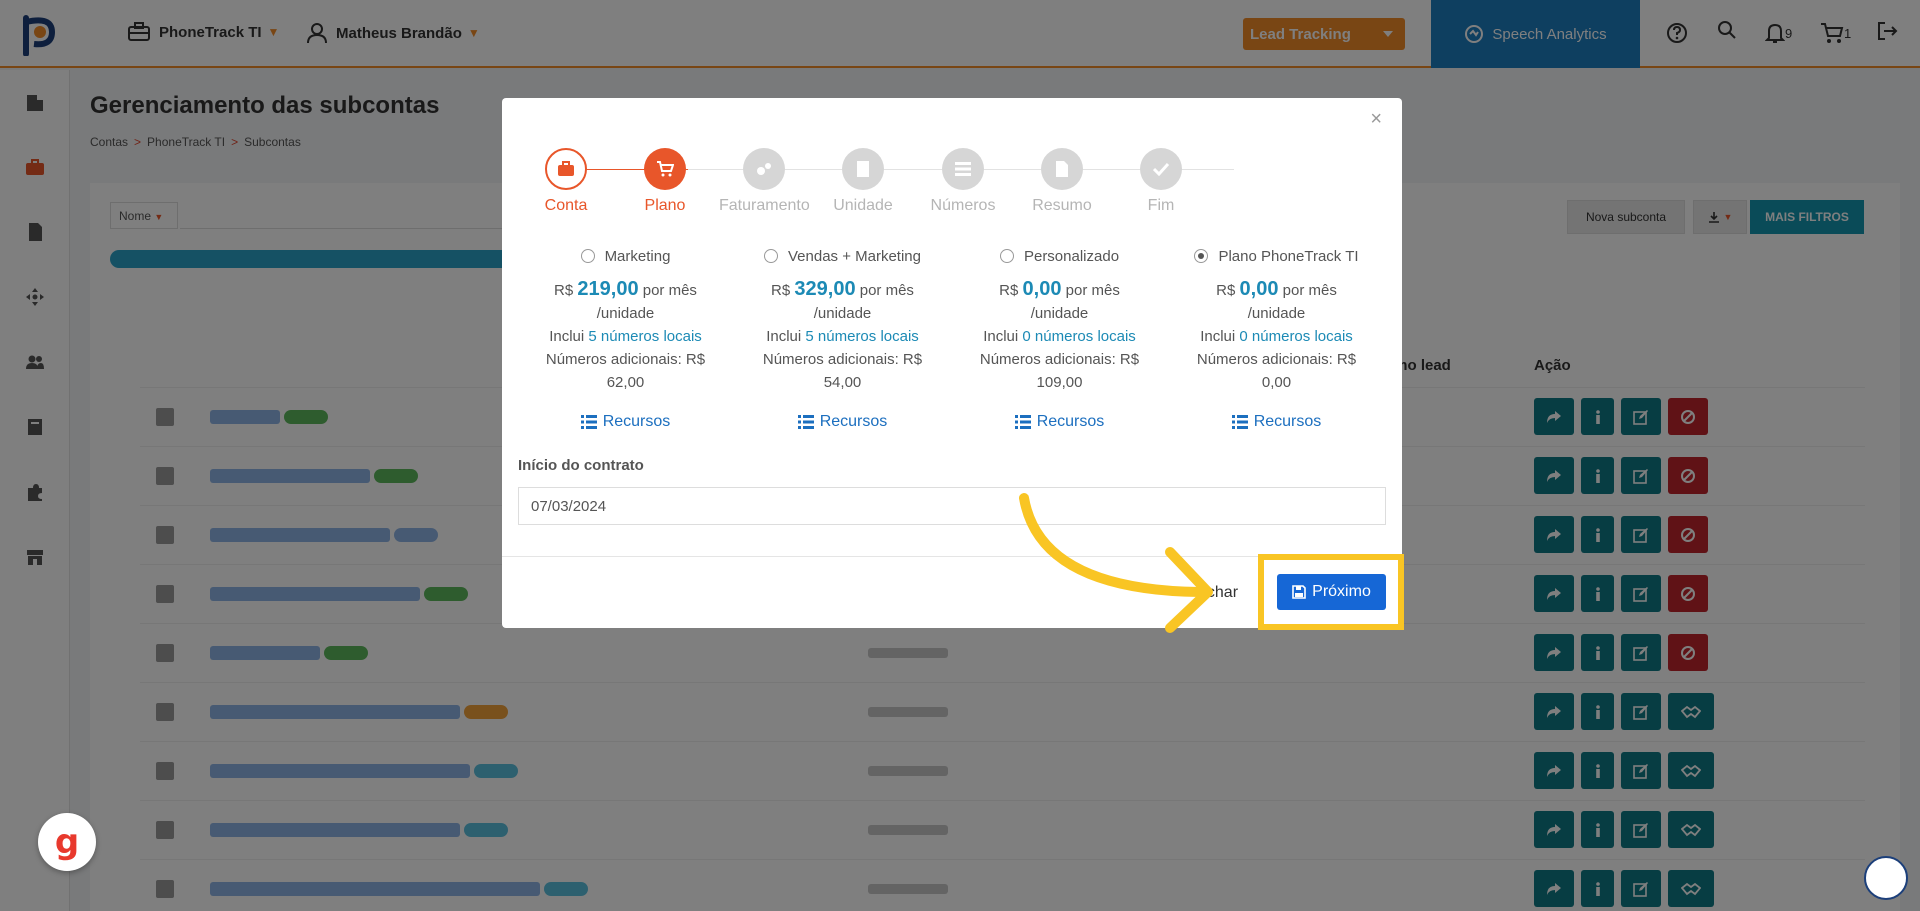  What do you see at coordinates (1059, 382) in the screenshot?
I see `plan-extra-value: 109,00` at bounding box center [1059, 382].